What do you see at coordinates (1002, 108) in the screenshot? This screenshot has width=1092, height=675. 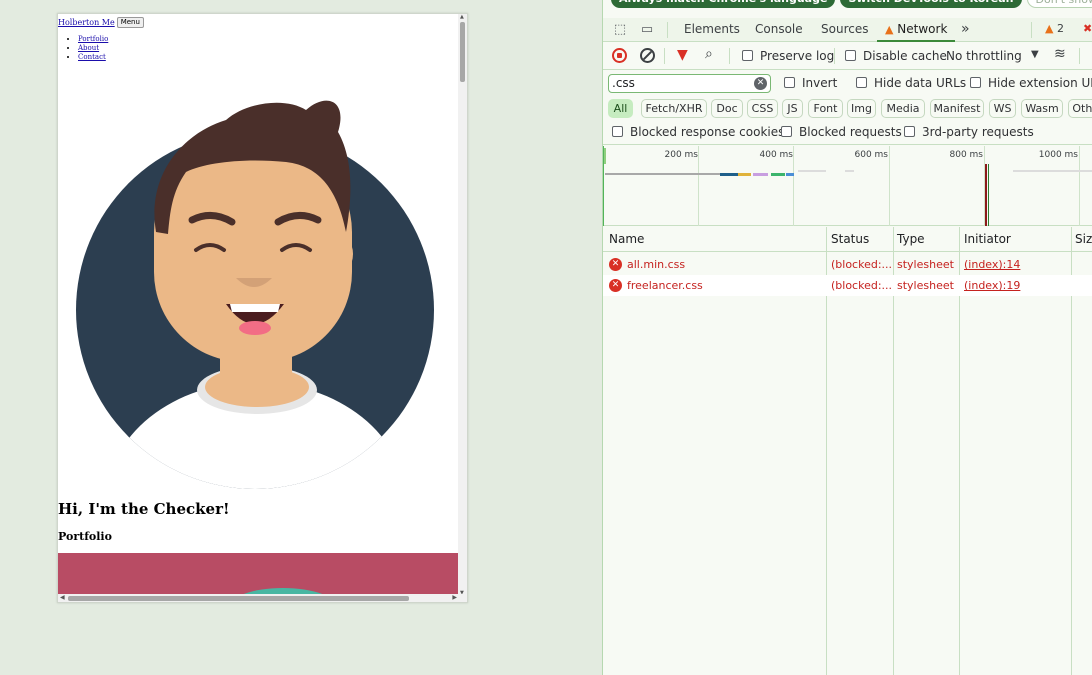 I see `type-filter-ws: WS` at bounding box center [1002, 108].